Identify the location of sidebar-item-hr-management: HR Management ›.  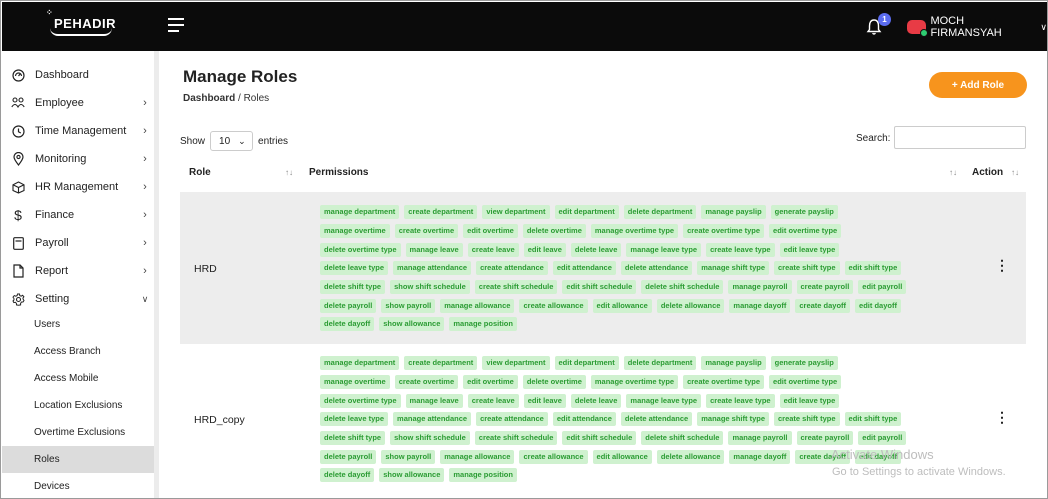
(78, 187).